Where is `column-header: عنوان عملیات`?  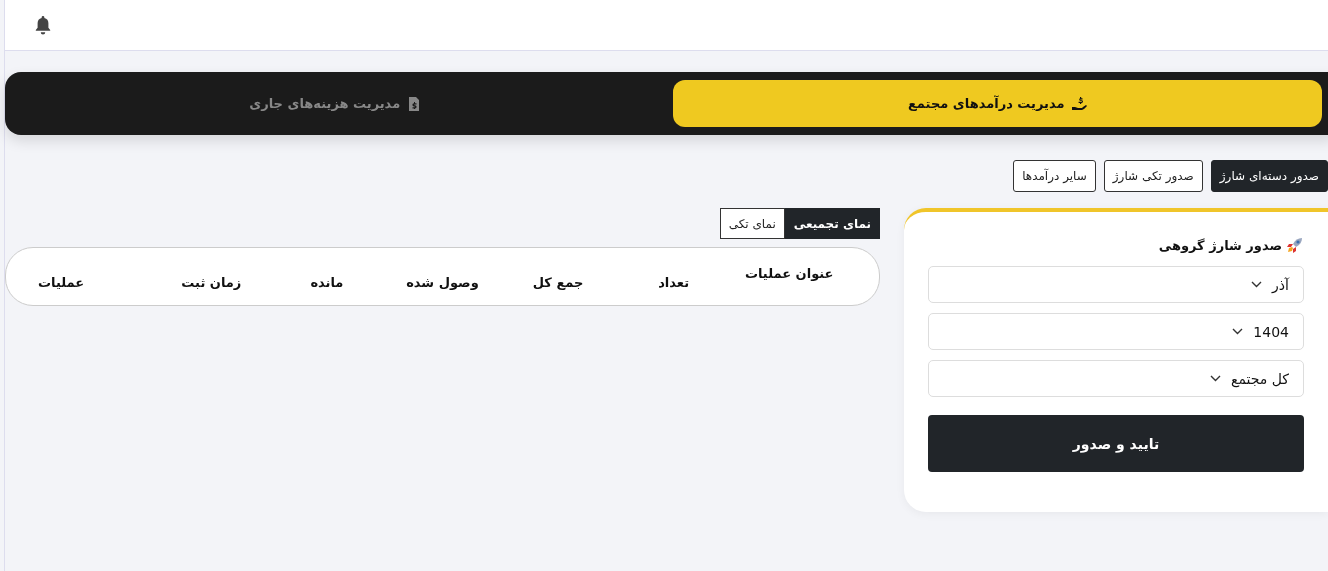
column-header: عنوان عملیات is located at coordinates (789, 274).